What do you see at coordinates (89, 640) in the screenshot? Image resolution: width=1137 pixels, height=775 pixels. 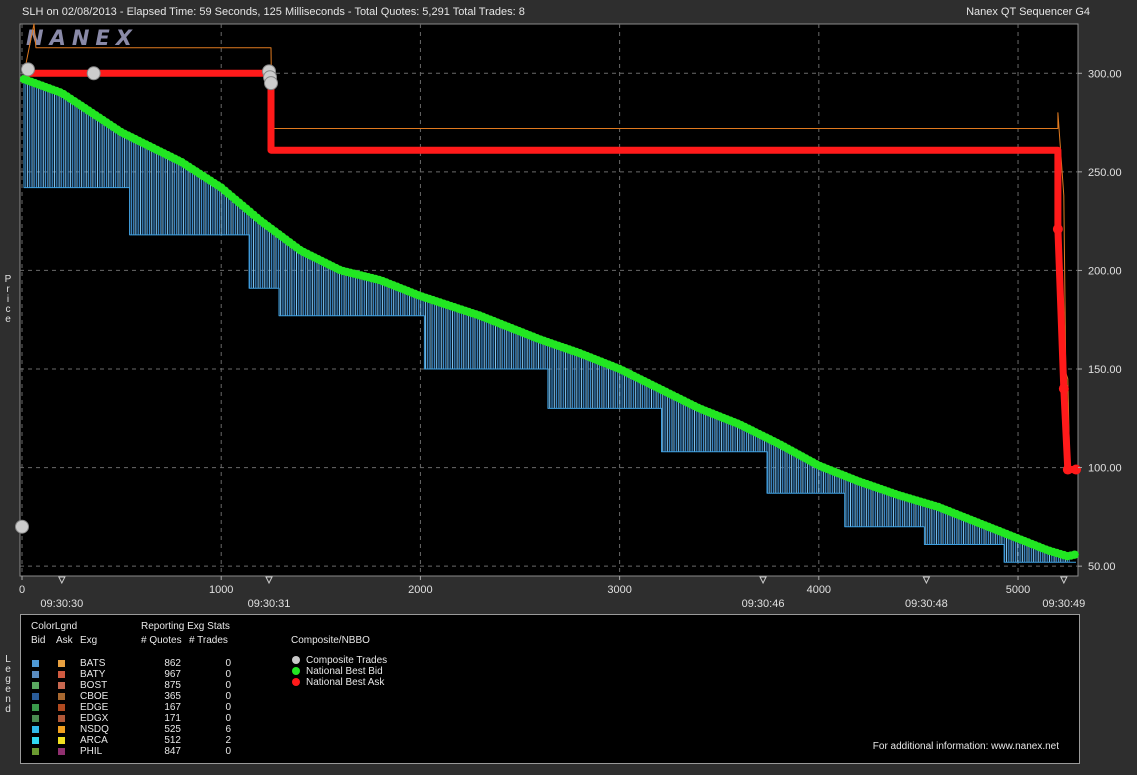 I see `col-exg: Exg` at bounding box center [89, 640].